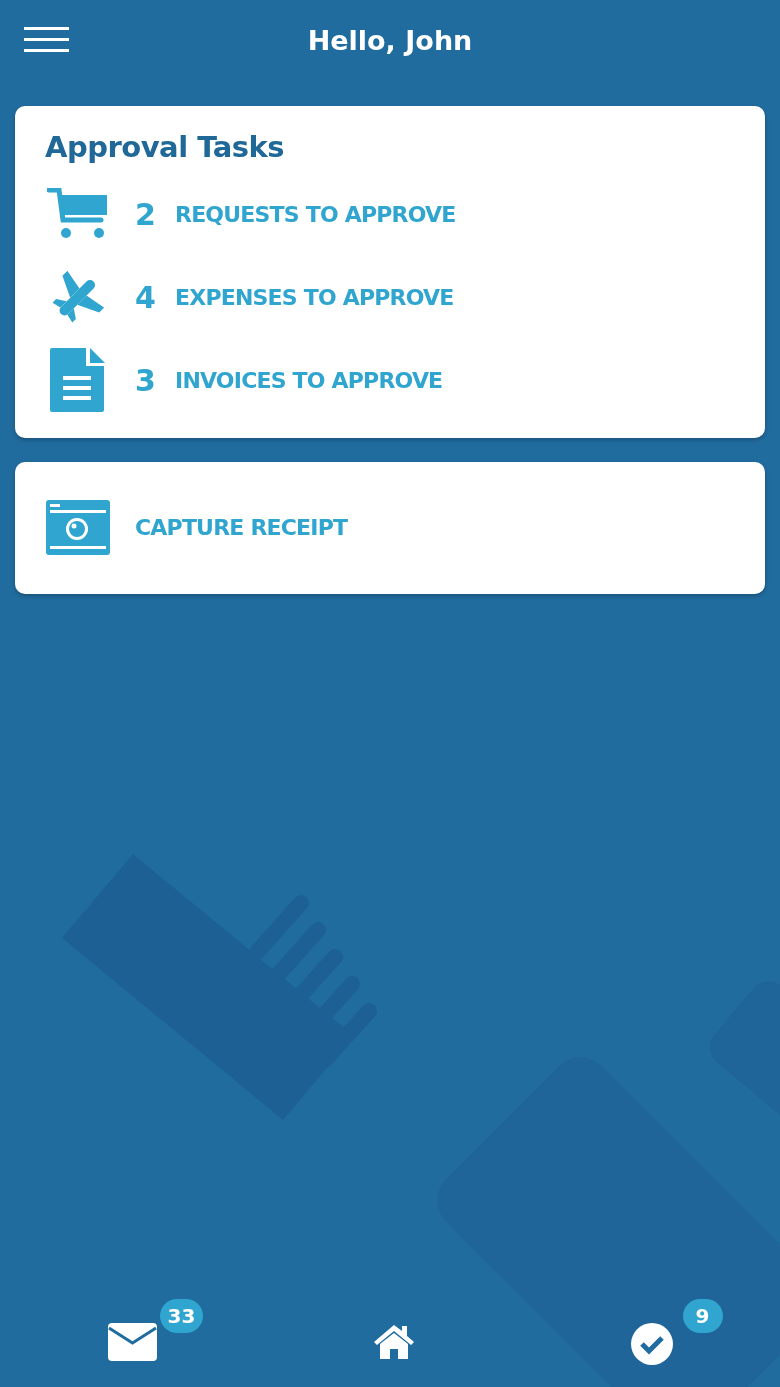  What do you see at coordinates (78, 380) in the screenshot?
I see `document-icon` at bounding box center [78, 380].